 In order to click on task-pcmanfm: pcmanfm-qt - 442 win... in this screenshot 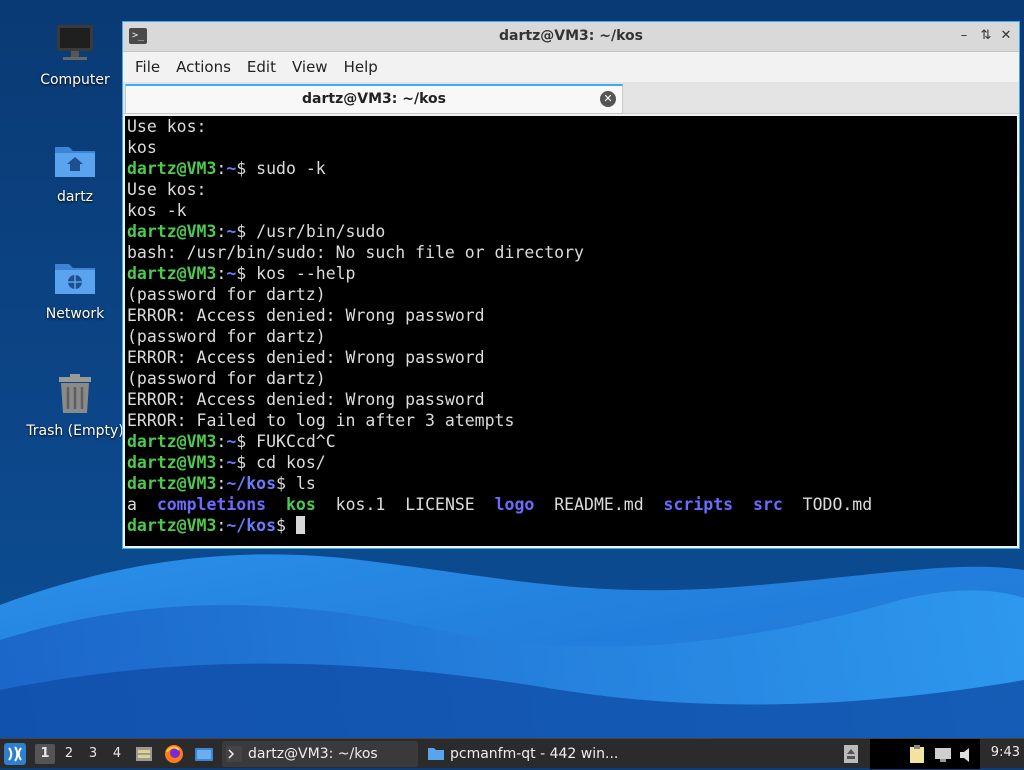, I will do `click(522, 754)`.